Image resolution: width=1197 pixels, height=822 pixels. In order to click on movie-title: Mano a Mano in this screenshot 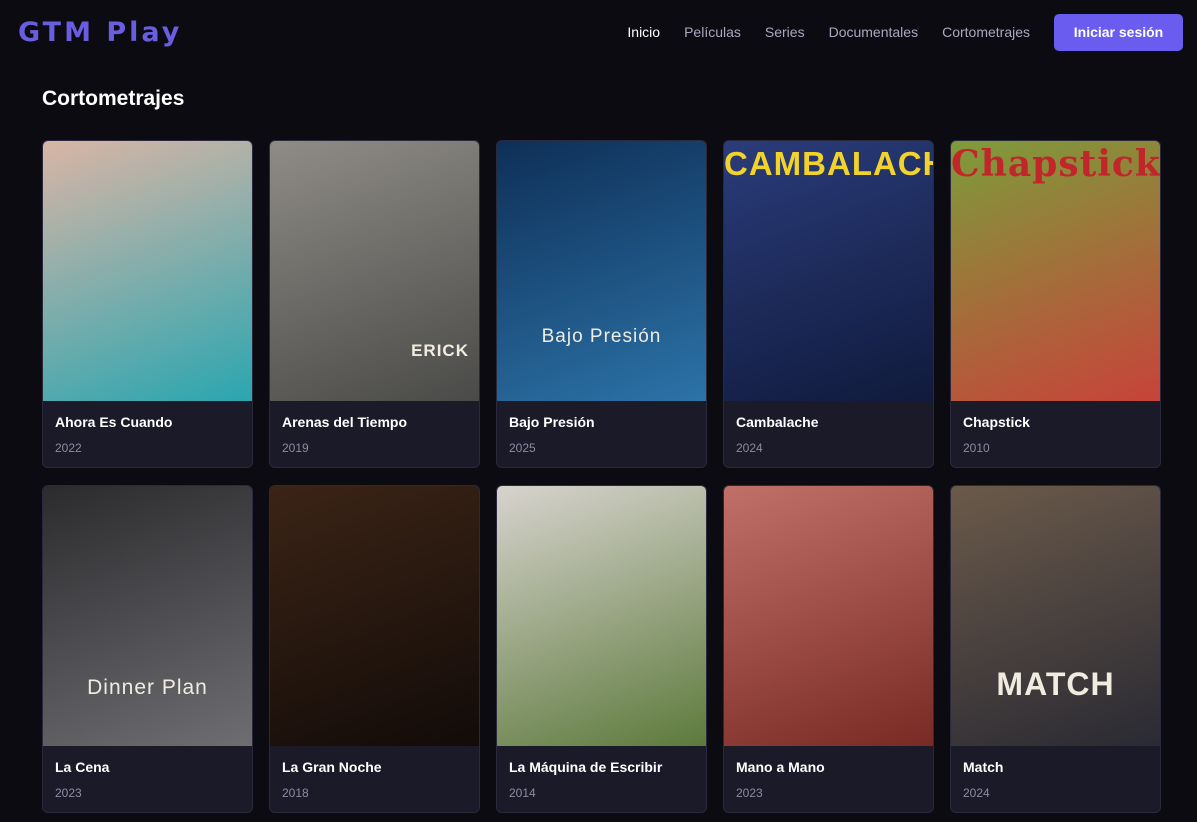, I will do `click(780, 767)`.